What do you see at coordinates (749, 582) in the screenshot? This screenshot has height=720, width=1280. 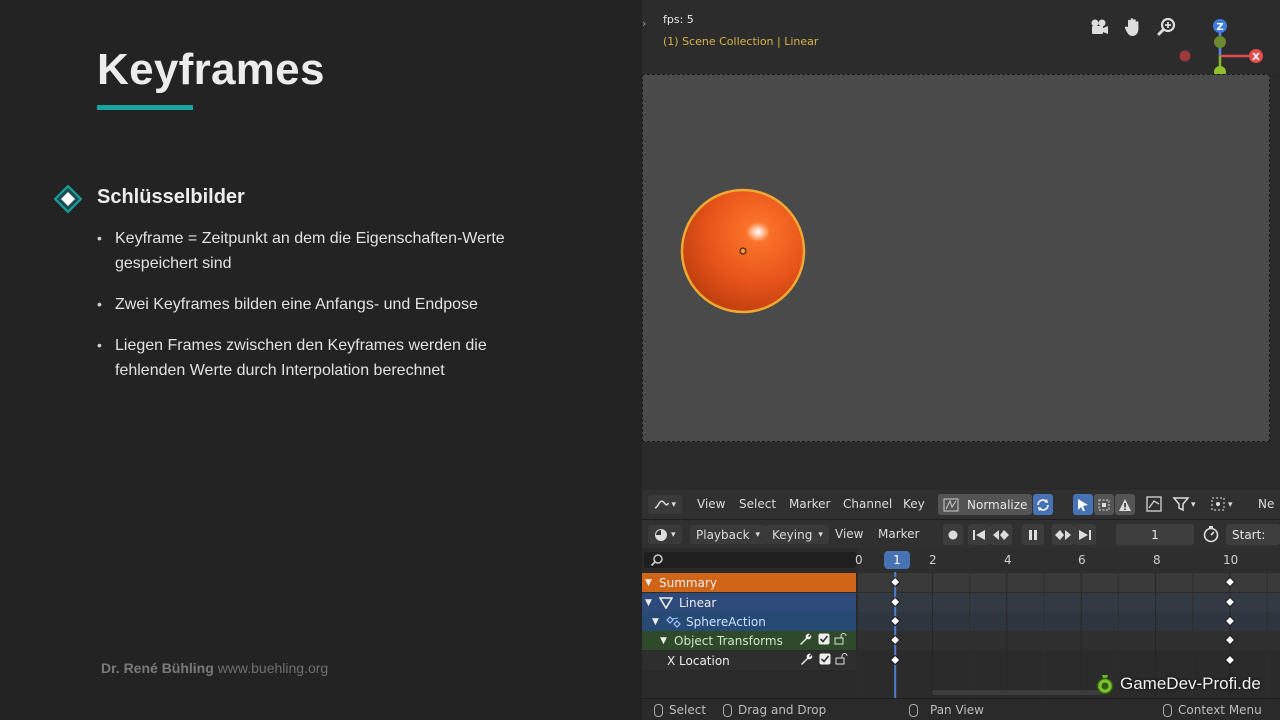 I see `channel-summary: ▼ Summary` at bounding box center [749, 582].